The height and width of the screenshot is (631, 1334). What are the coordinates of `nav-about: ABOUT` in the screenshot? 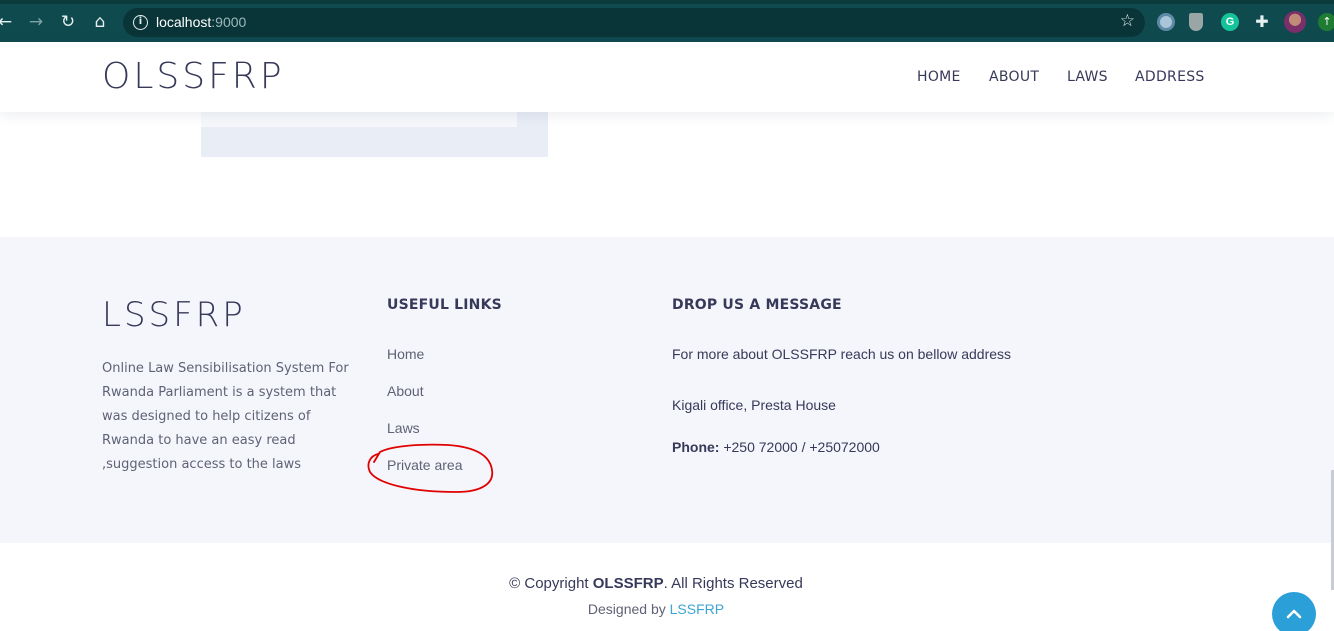 It's located at (1014, 77).